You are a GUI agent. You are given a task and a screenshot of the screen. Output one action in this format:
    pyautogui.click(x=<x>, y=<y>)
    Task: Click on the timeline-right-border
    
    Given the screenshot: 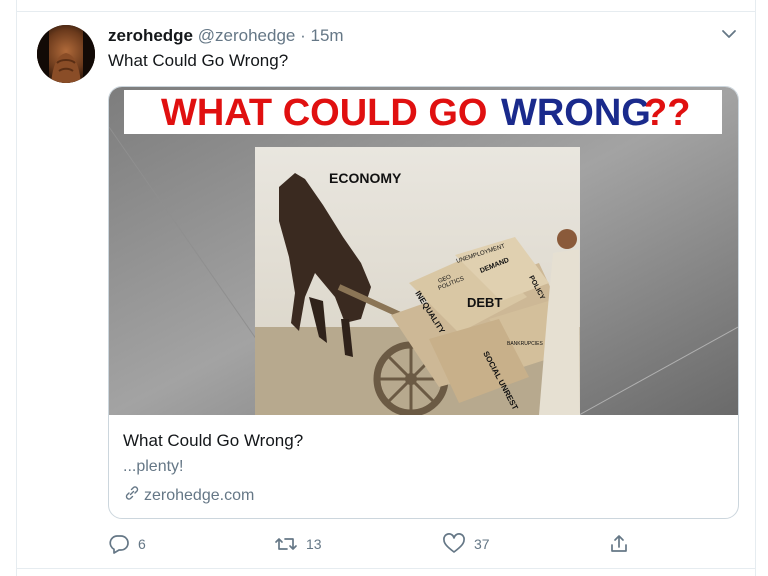 What is the action you would take?
    pyautogui.click(x=755, y=288)
    